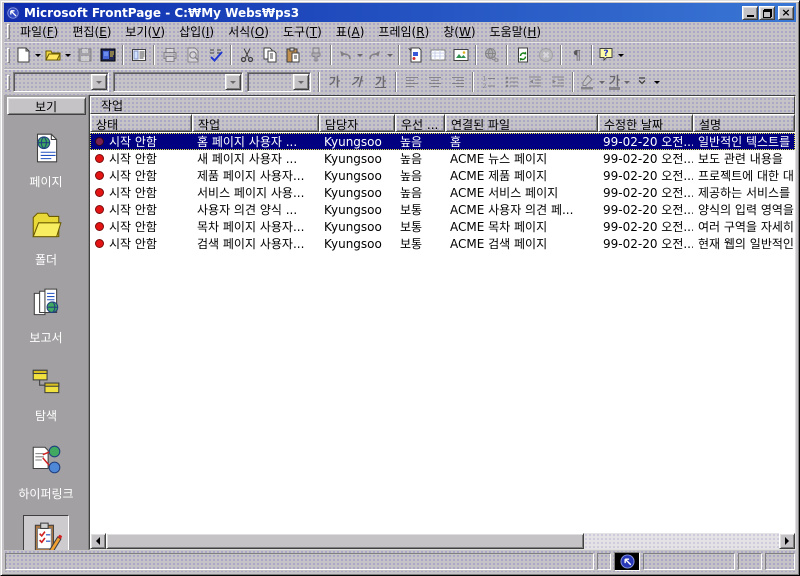 This screenshot has width=800, height=576. What do you see at coordinates (615, 81) in the screenshot?
I see `font-color-label: 가` at bounding box center [615, 81].